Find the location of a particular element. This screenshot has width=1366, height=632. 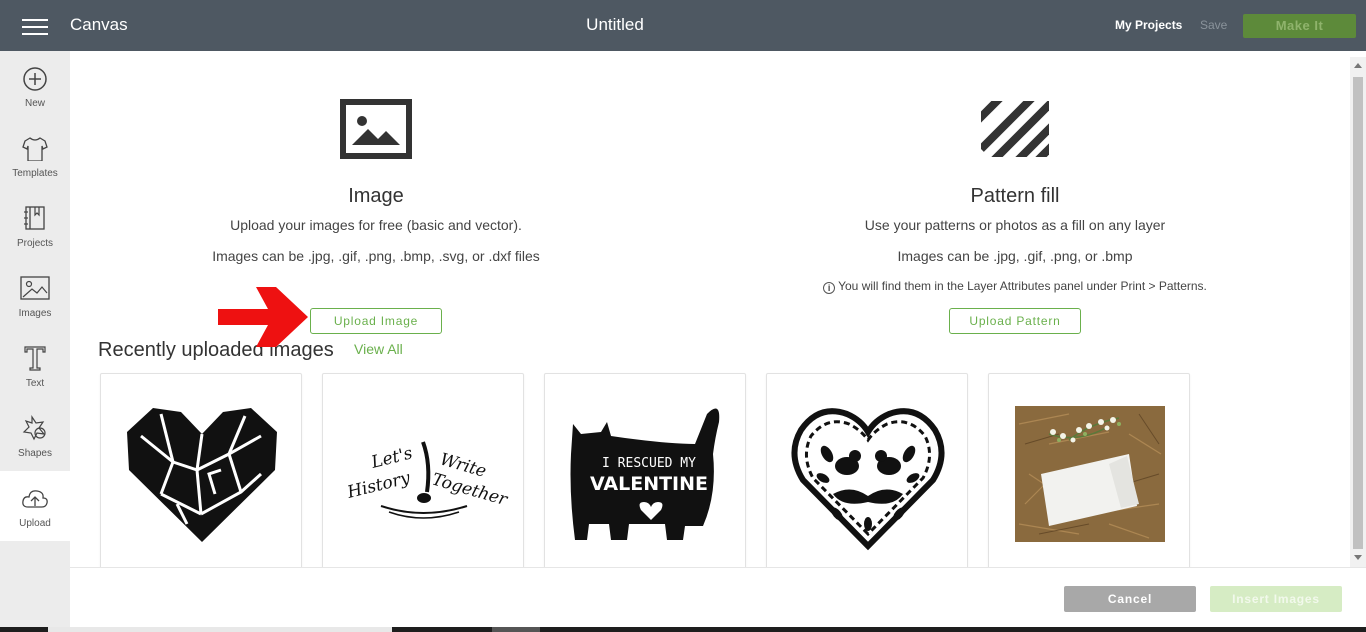

scroll-up-arrow-icon is located at coordinates (1358, 65).